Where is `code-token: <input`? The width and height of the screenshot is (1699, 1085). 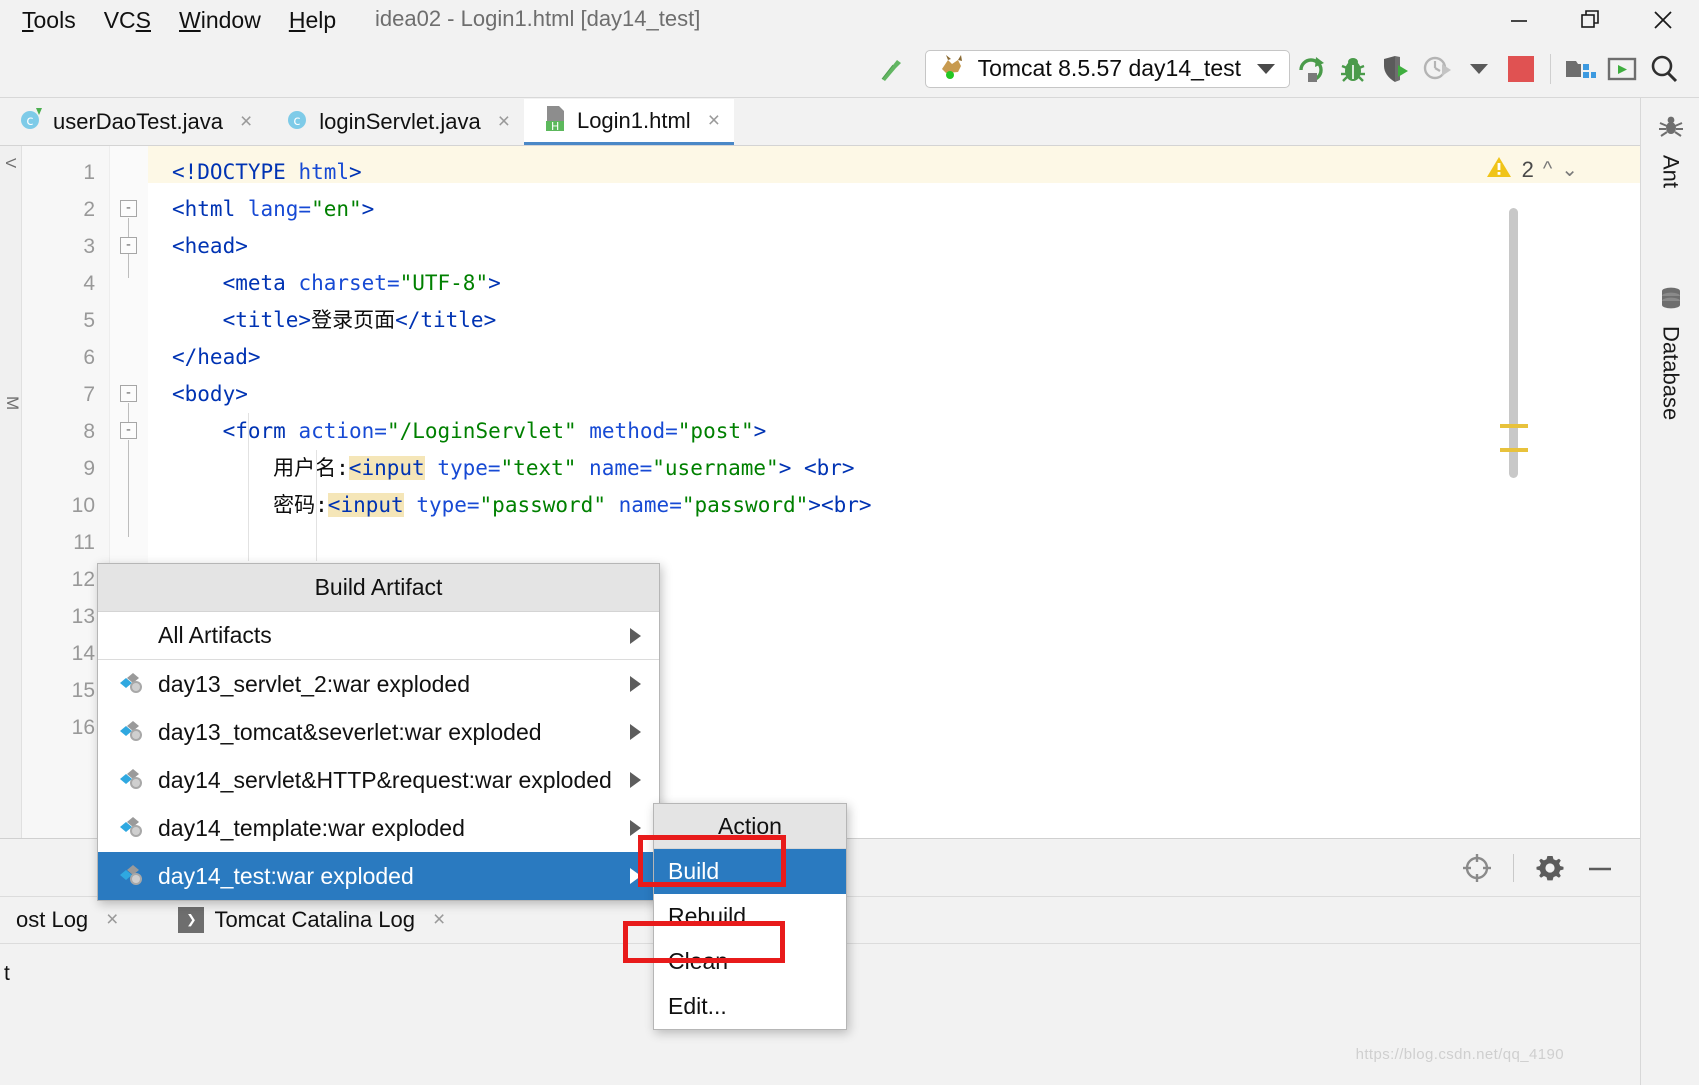
code-token: <input is located at coordinates (386, 468).